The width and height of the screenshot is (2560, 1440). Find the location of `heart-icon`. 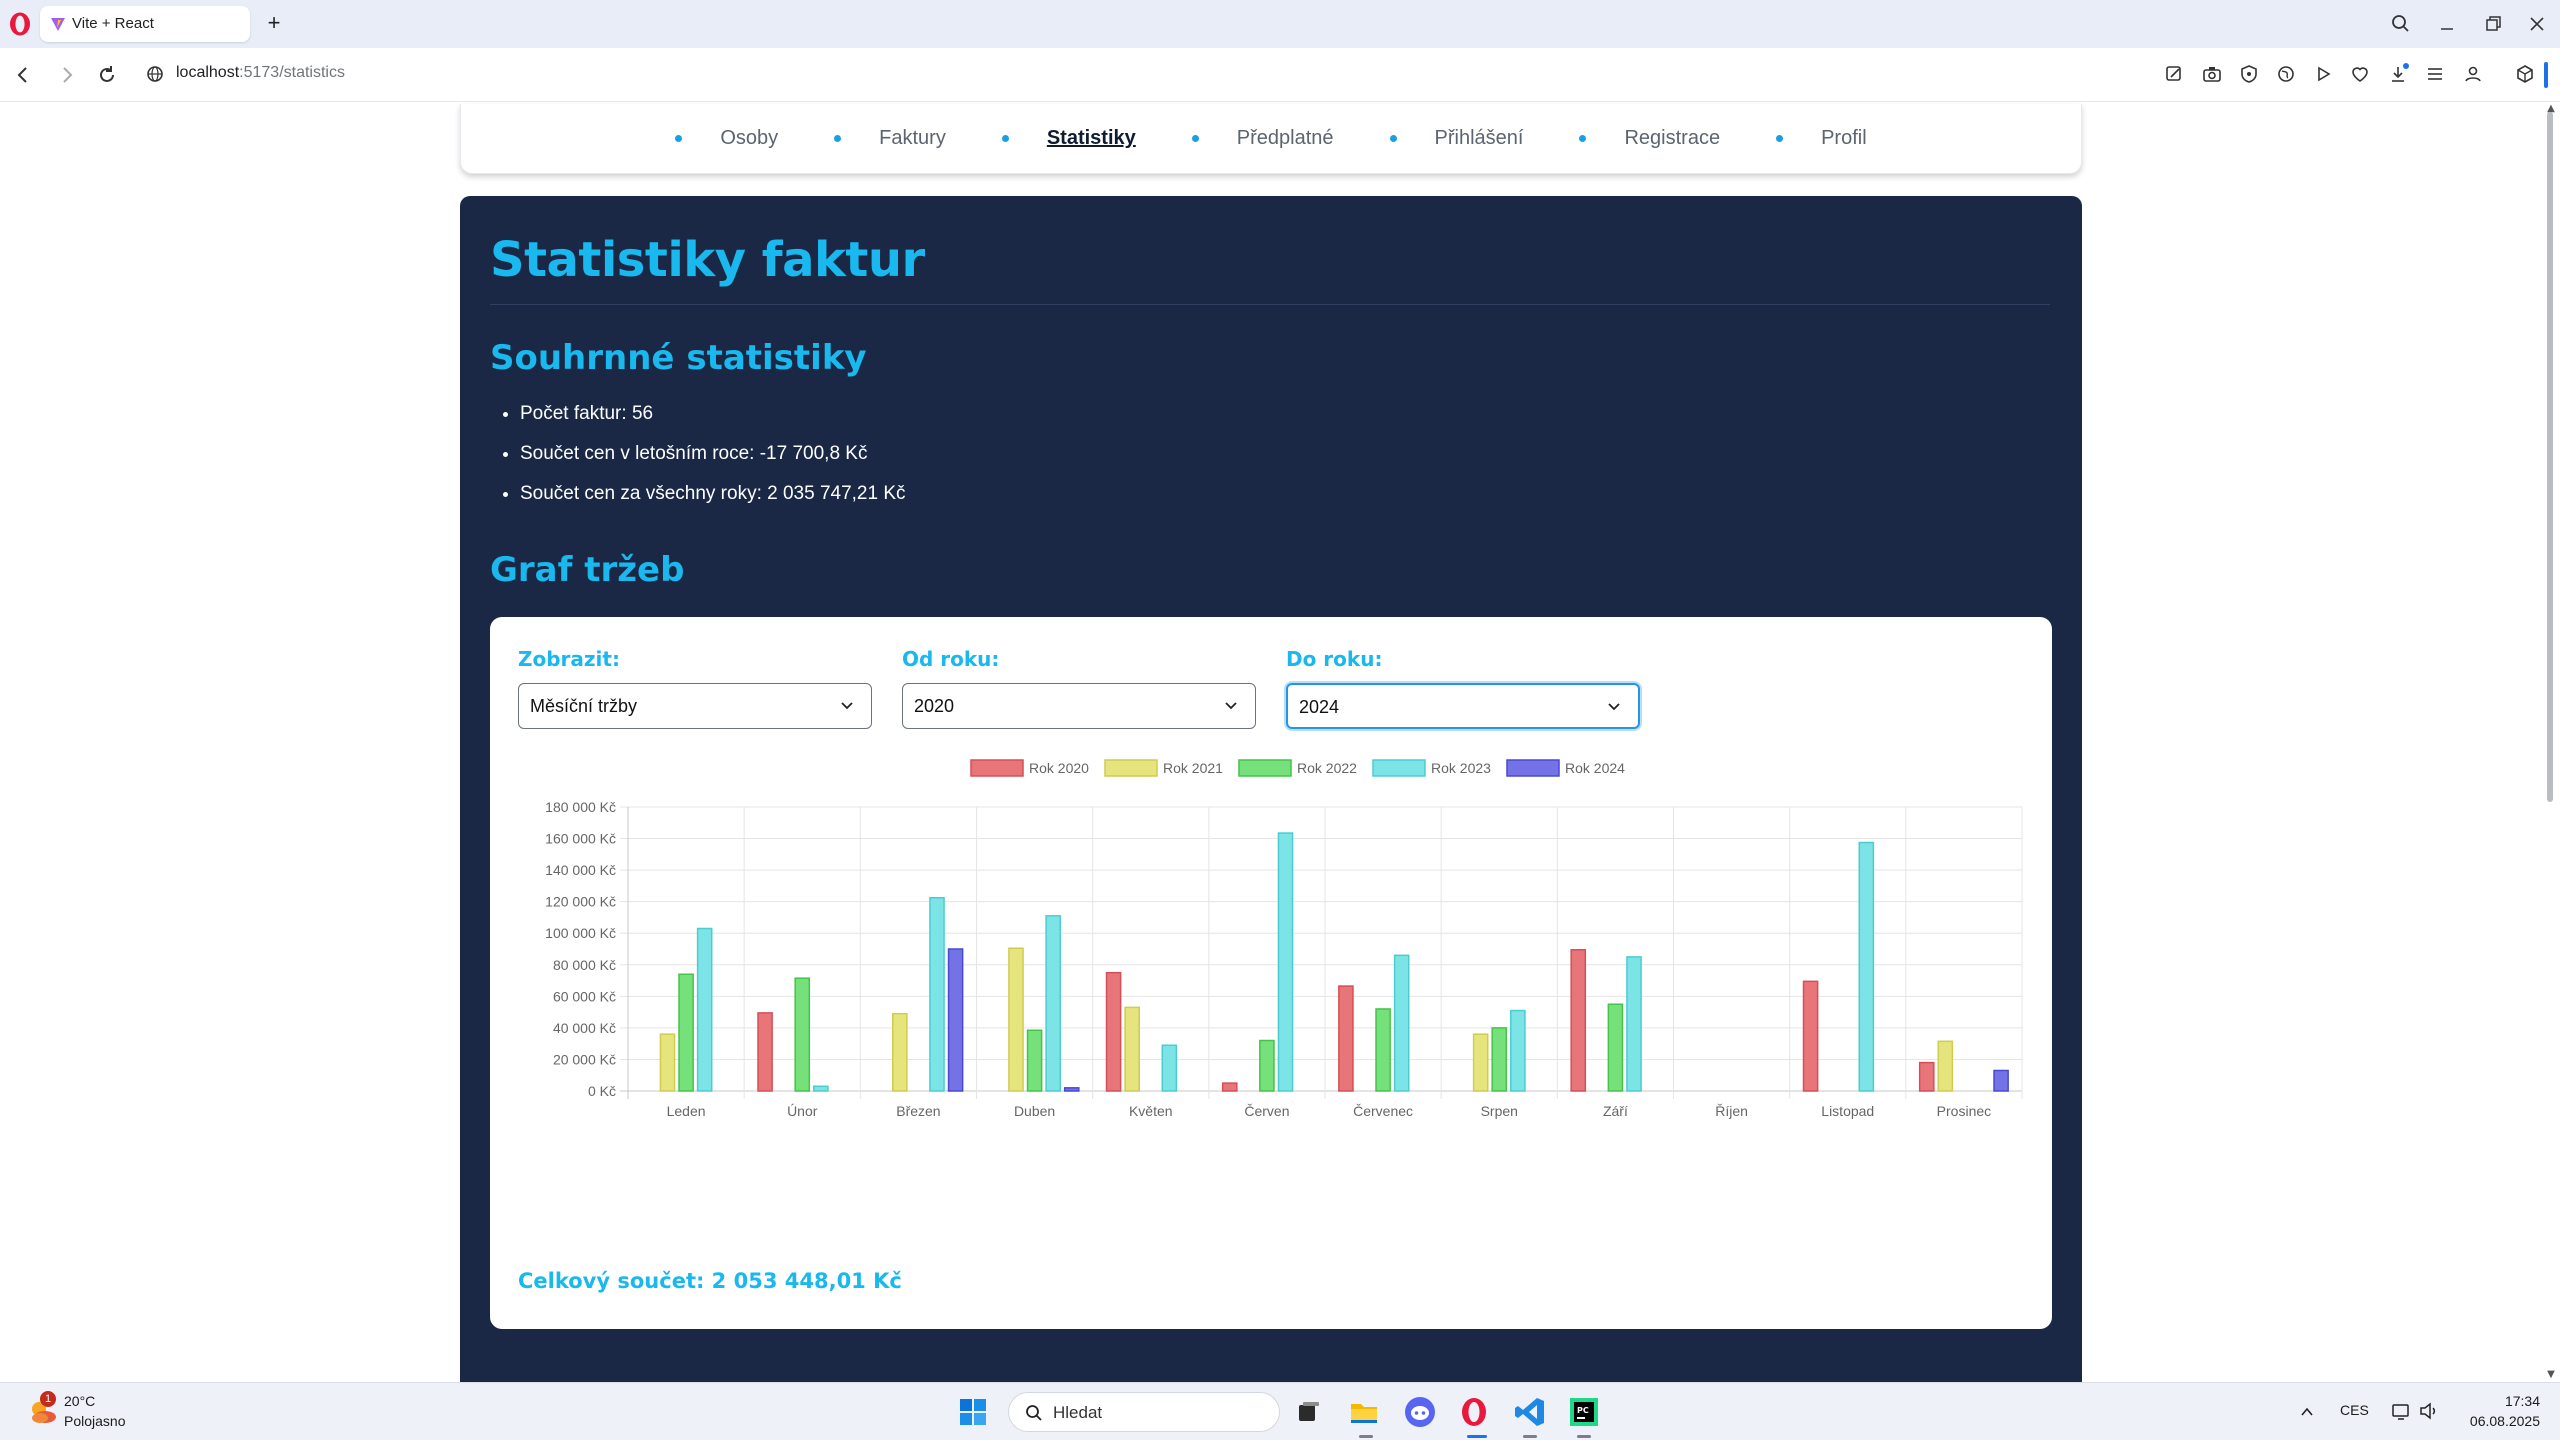

heart-icon is located at coordinates (2360, 74).